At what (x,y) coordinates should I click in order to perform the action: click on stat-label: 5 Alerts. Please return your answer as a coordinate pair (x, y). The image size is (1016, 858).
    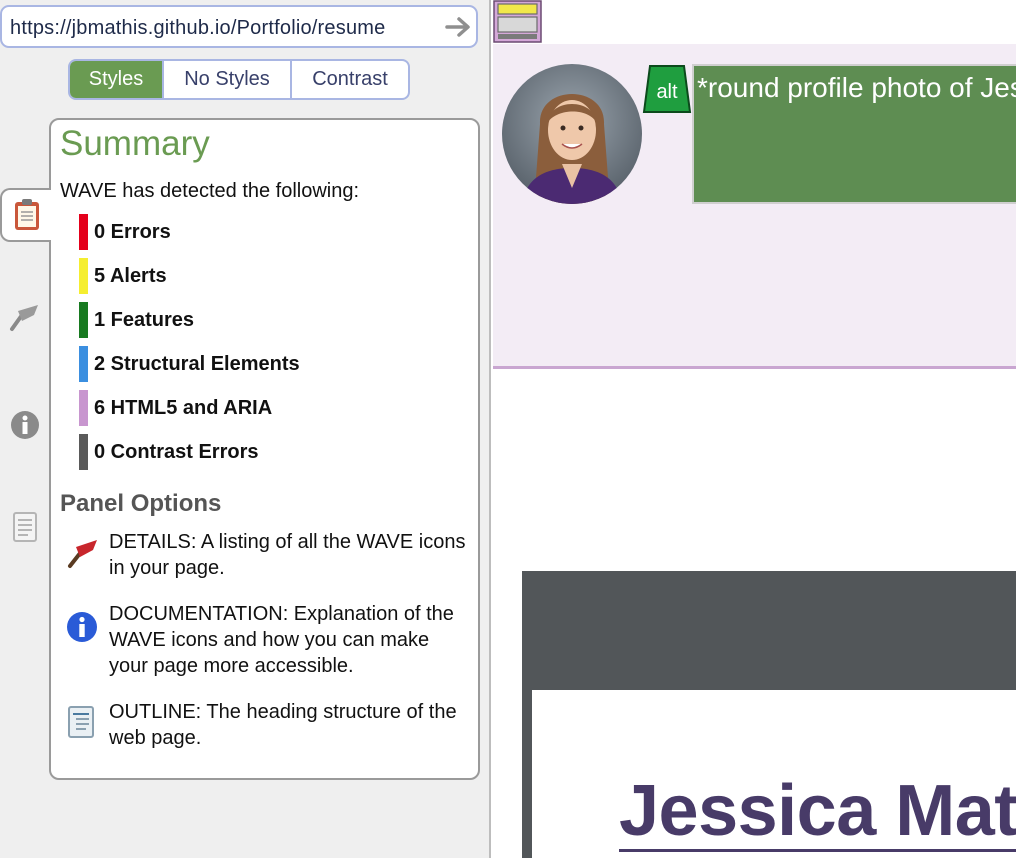
    Looking at the image, I should click on (130, 275).